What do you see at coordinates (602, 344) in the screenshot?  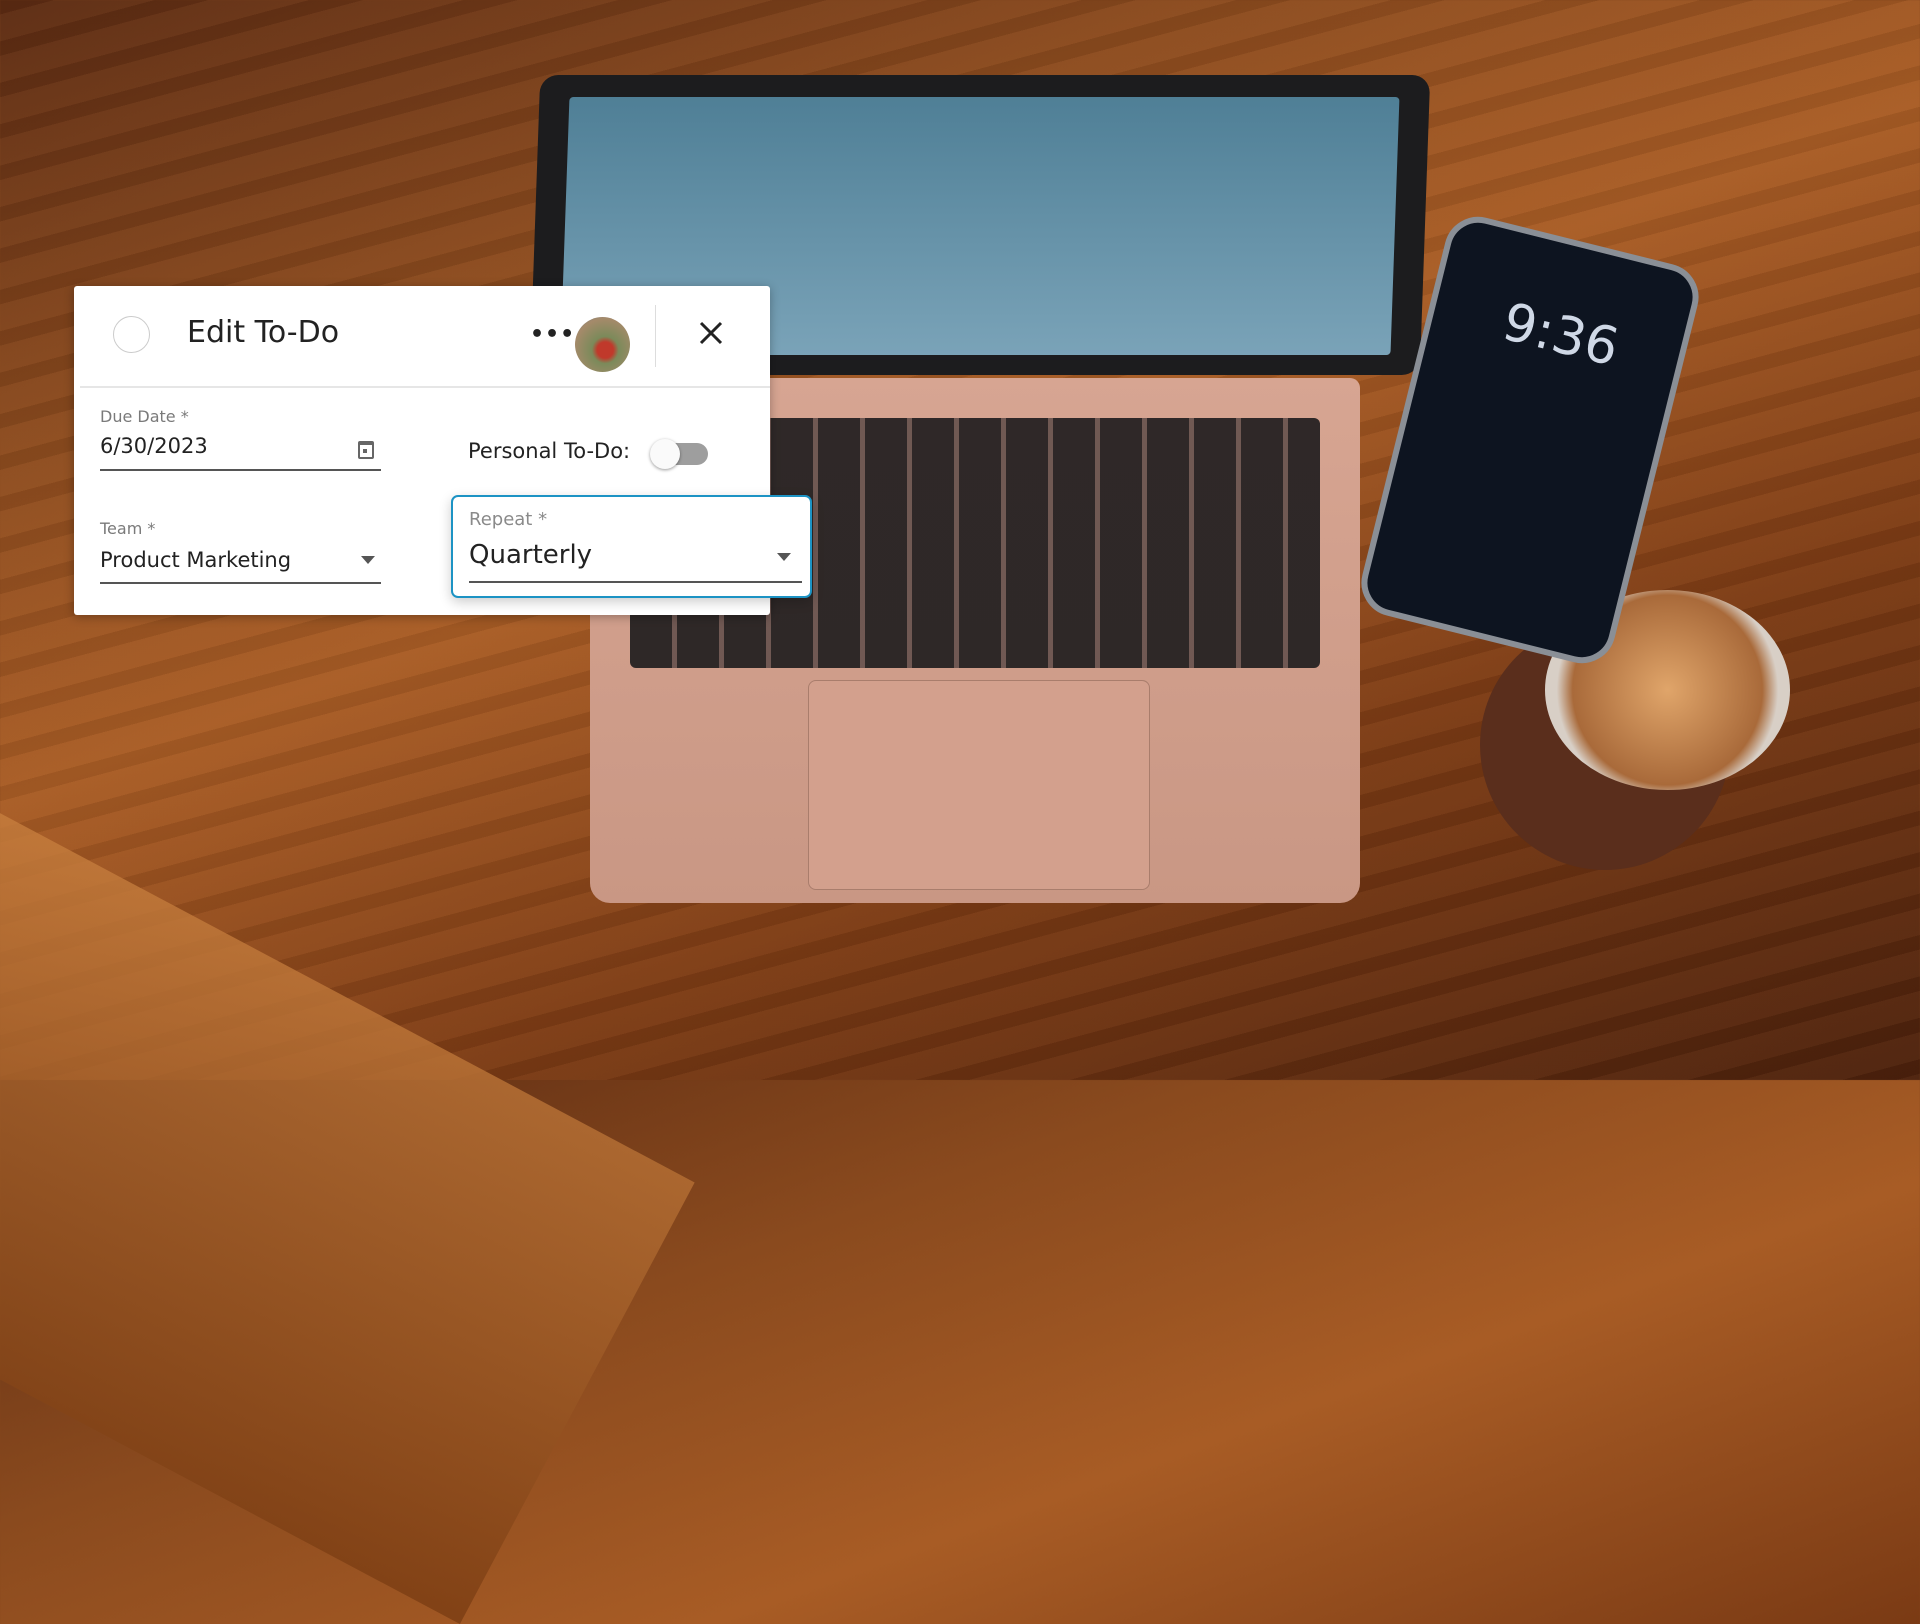 I see `avatar` at bounding box center [602, 344].